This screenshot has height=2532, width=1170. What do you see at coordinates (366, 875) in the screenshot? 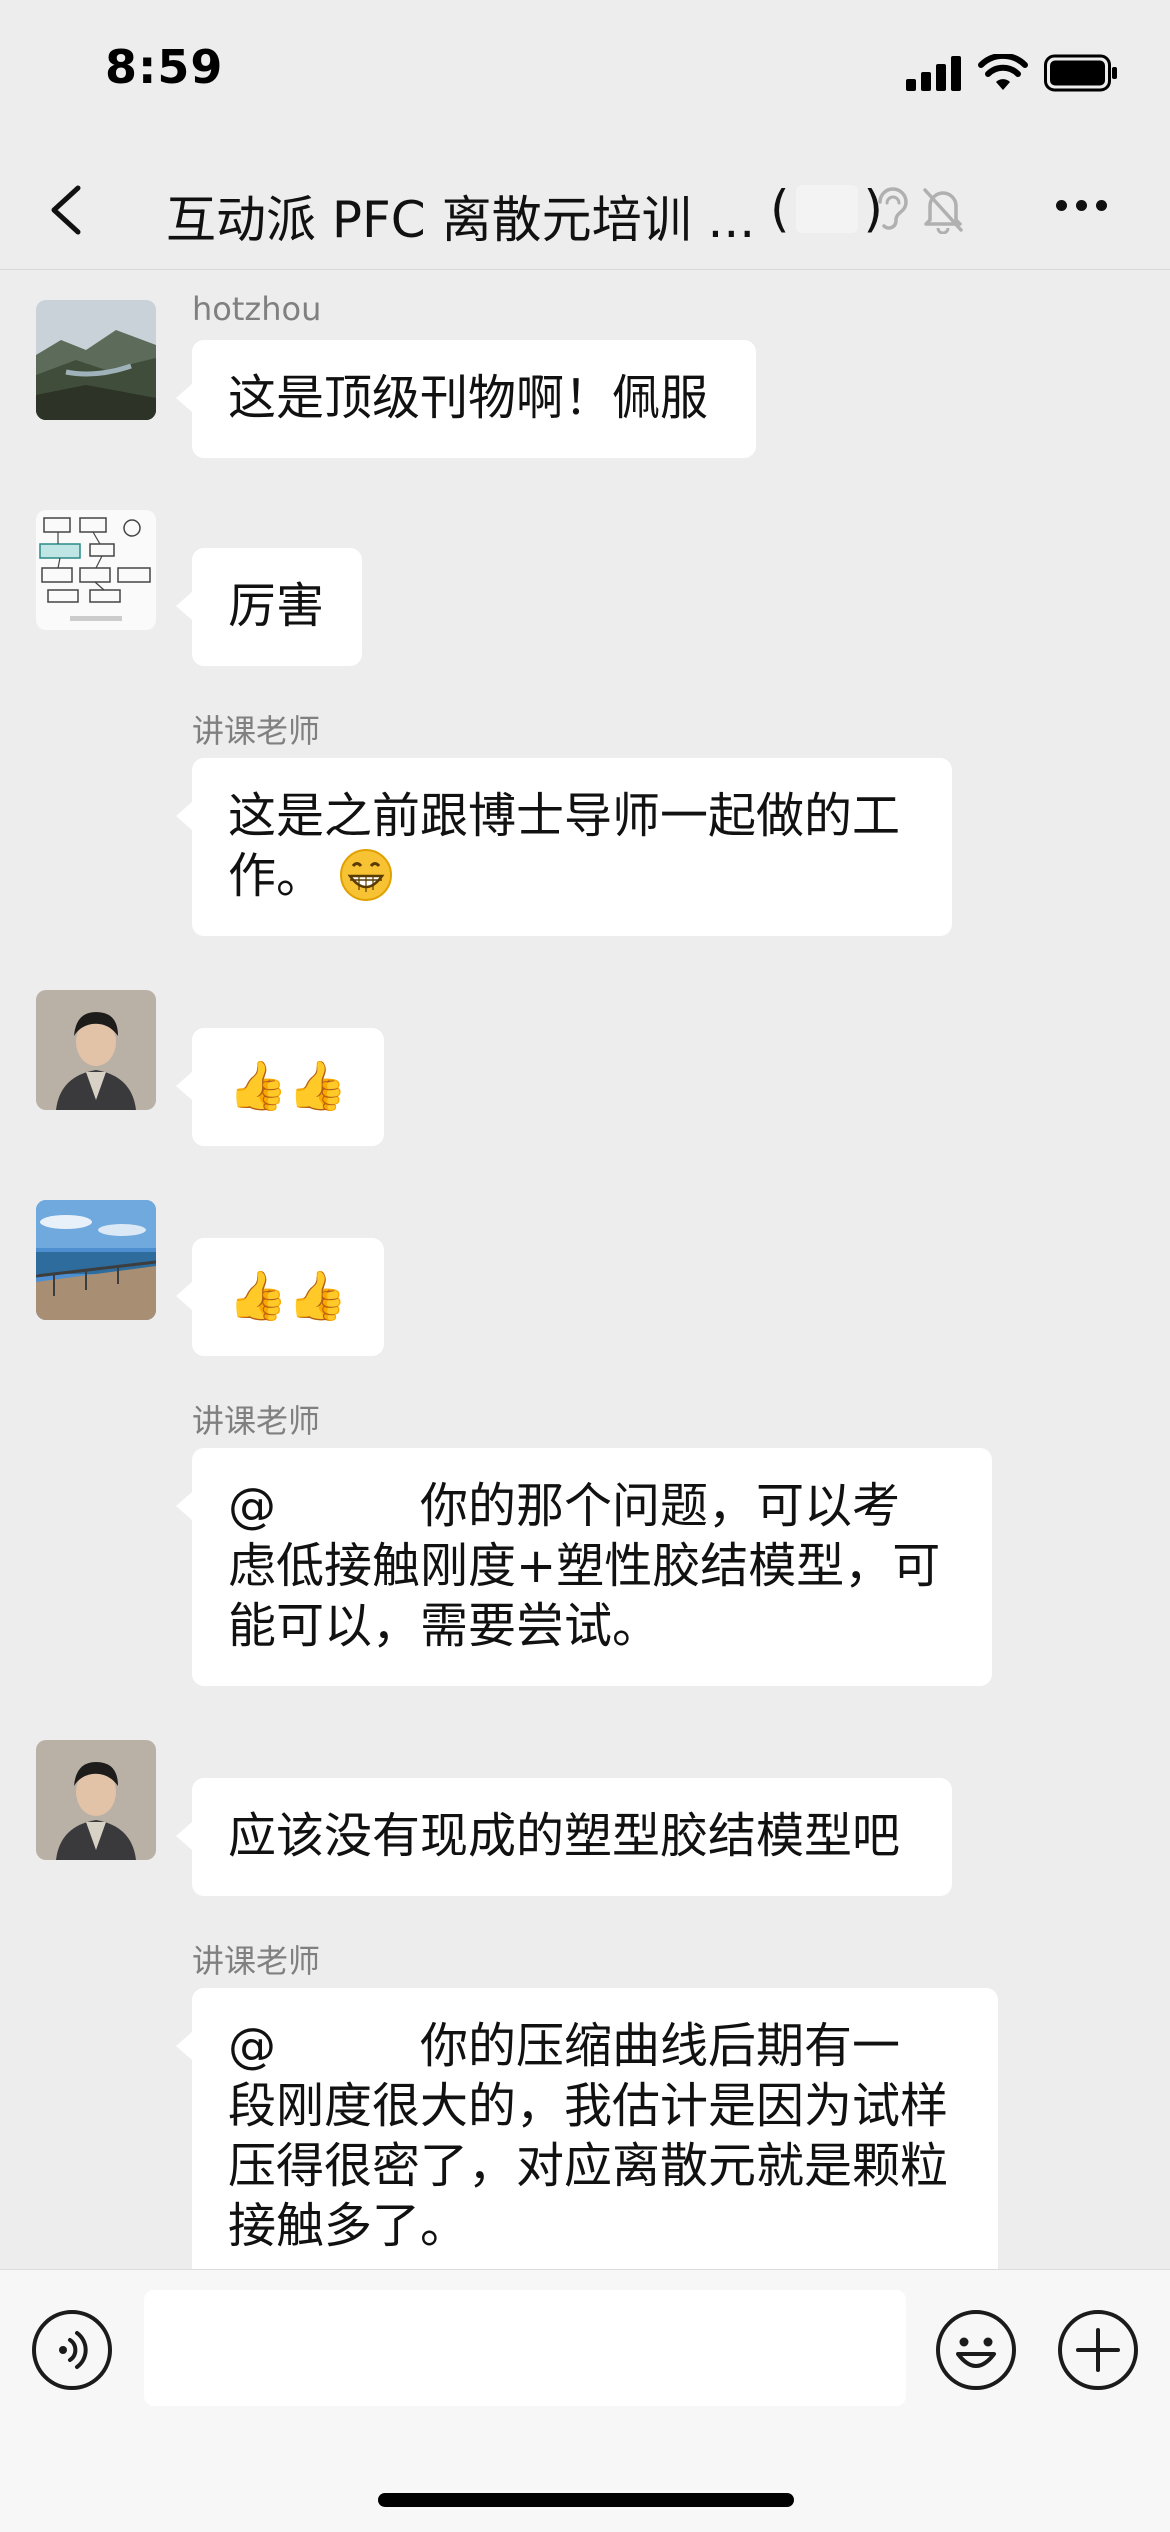
I see `grinning-face-icon` at bounding box center [366, 875].